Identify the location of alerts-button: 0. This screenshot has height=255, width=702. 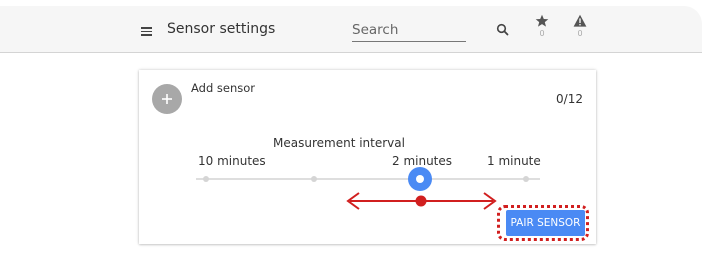
(580, 29).